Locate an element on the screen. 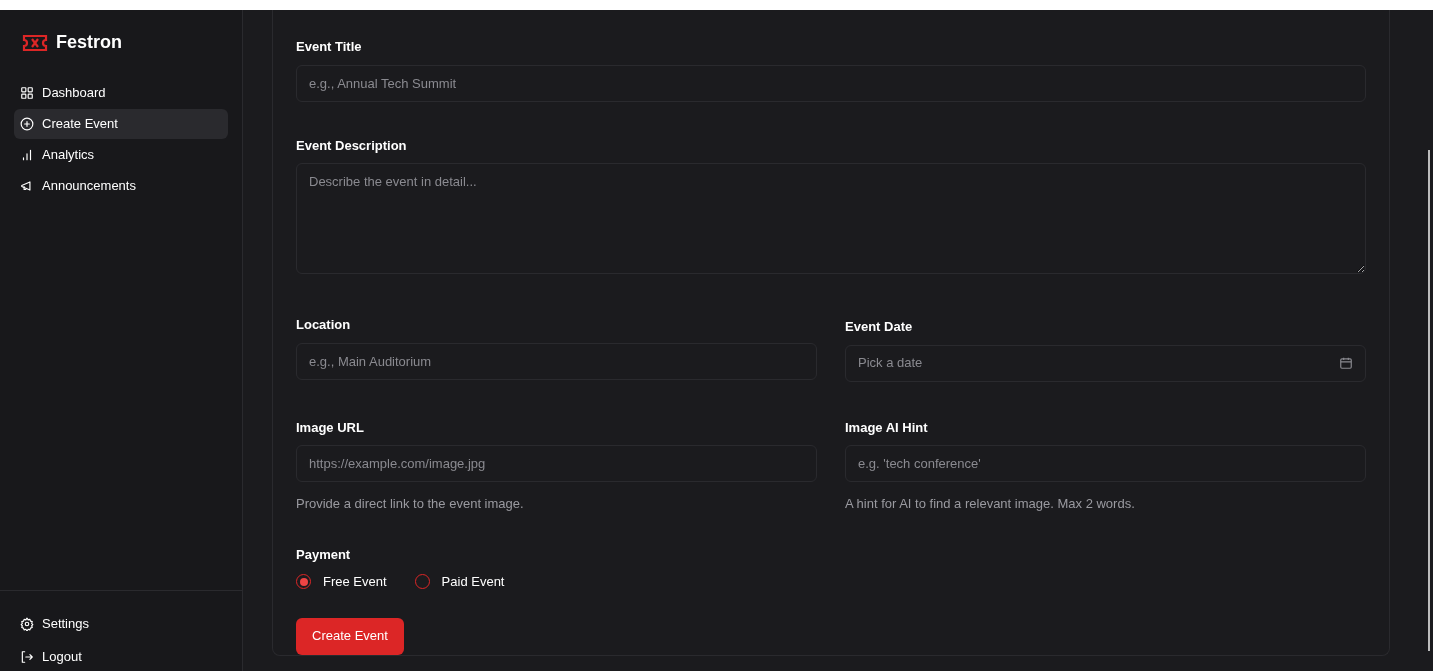 Image resolution: width=1433 pixels, height=671 pixels. nav-item: Dashboard is located at coordinates (121, 93).